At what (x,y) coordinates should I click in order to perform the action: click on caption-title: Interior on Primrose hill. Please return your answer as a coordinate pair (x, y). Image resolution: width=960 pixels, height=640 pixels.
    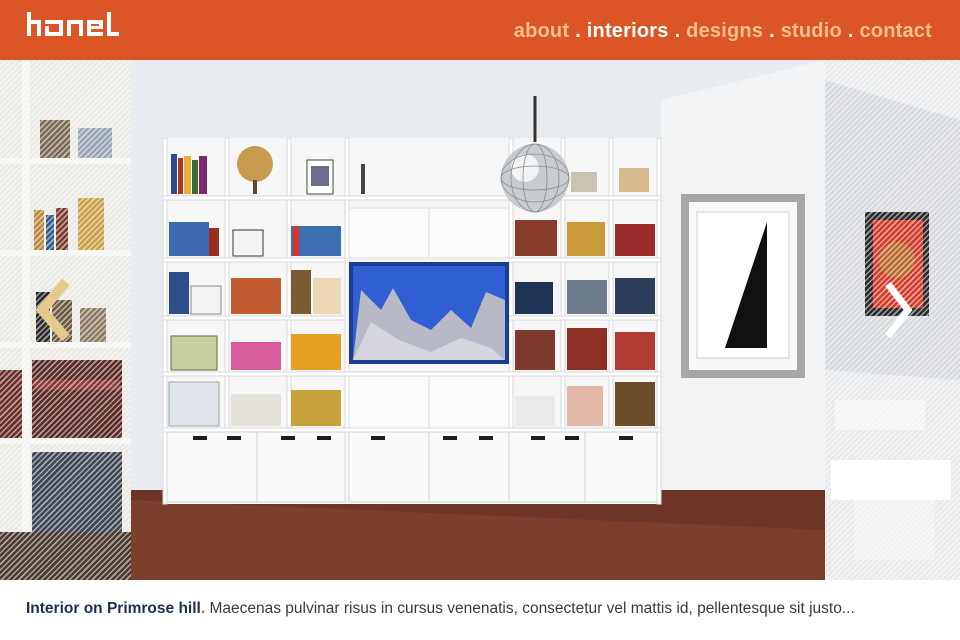
    Looking at the image, I should click on (113, 608).